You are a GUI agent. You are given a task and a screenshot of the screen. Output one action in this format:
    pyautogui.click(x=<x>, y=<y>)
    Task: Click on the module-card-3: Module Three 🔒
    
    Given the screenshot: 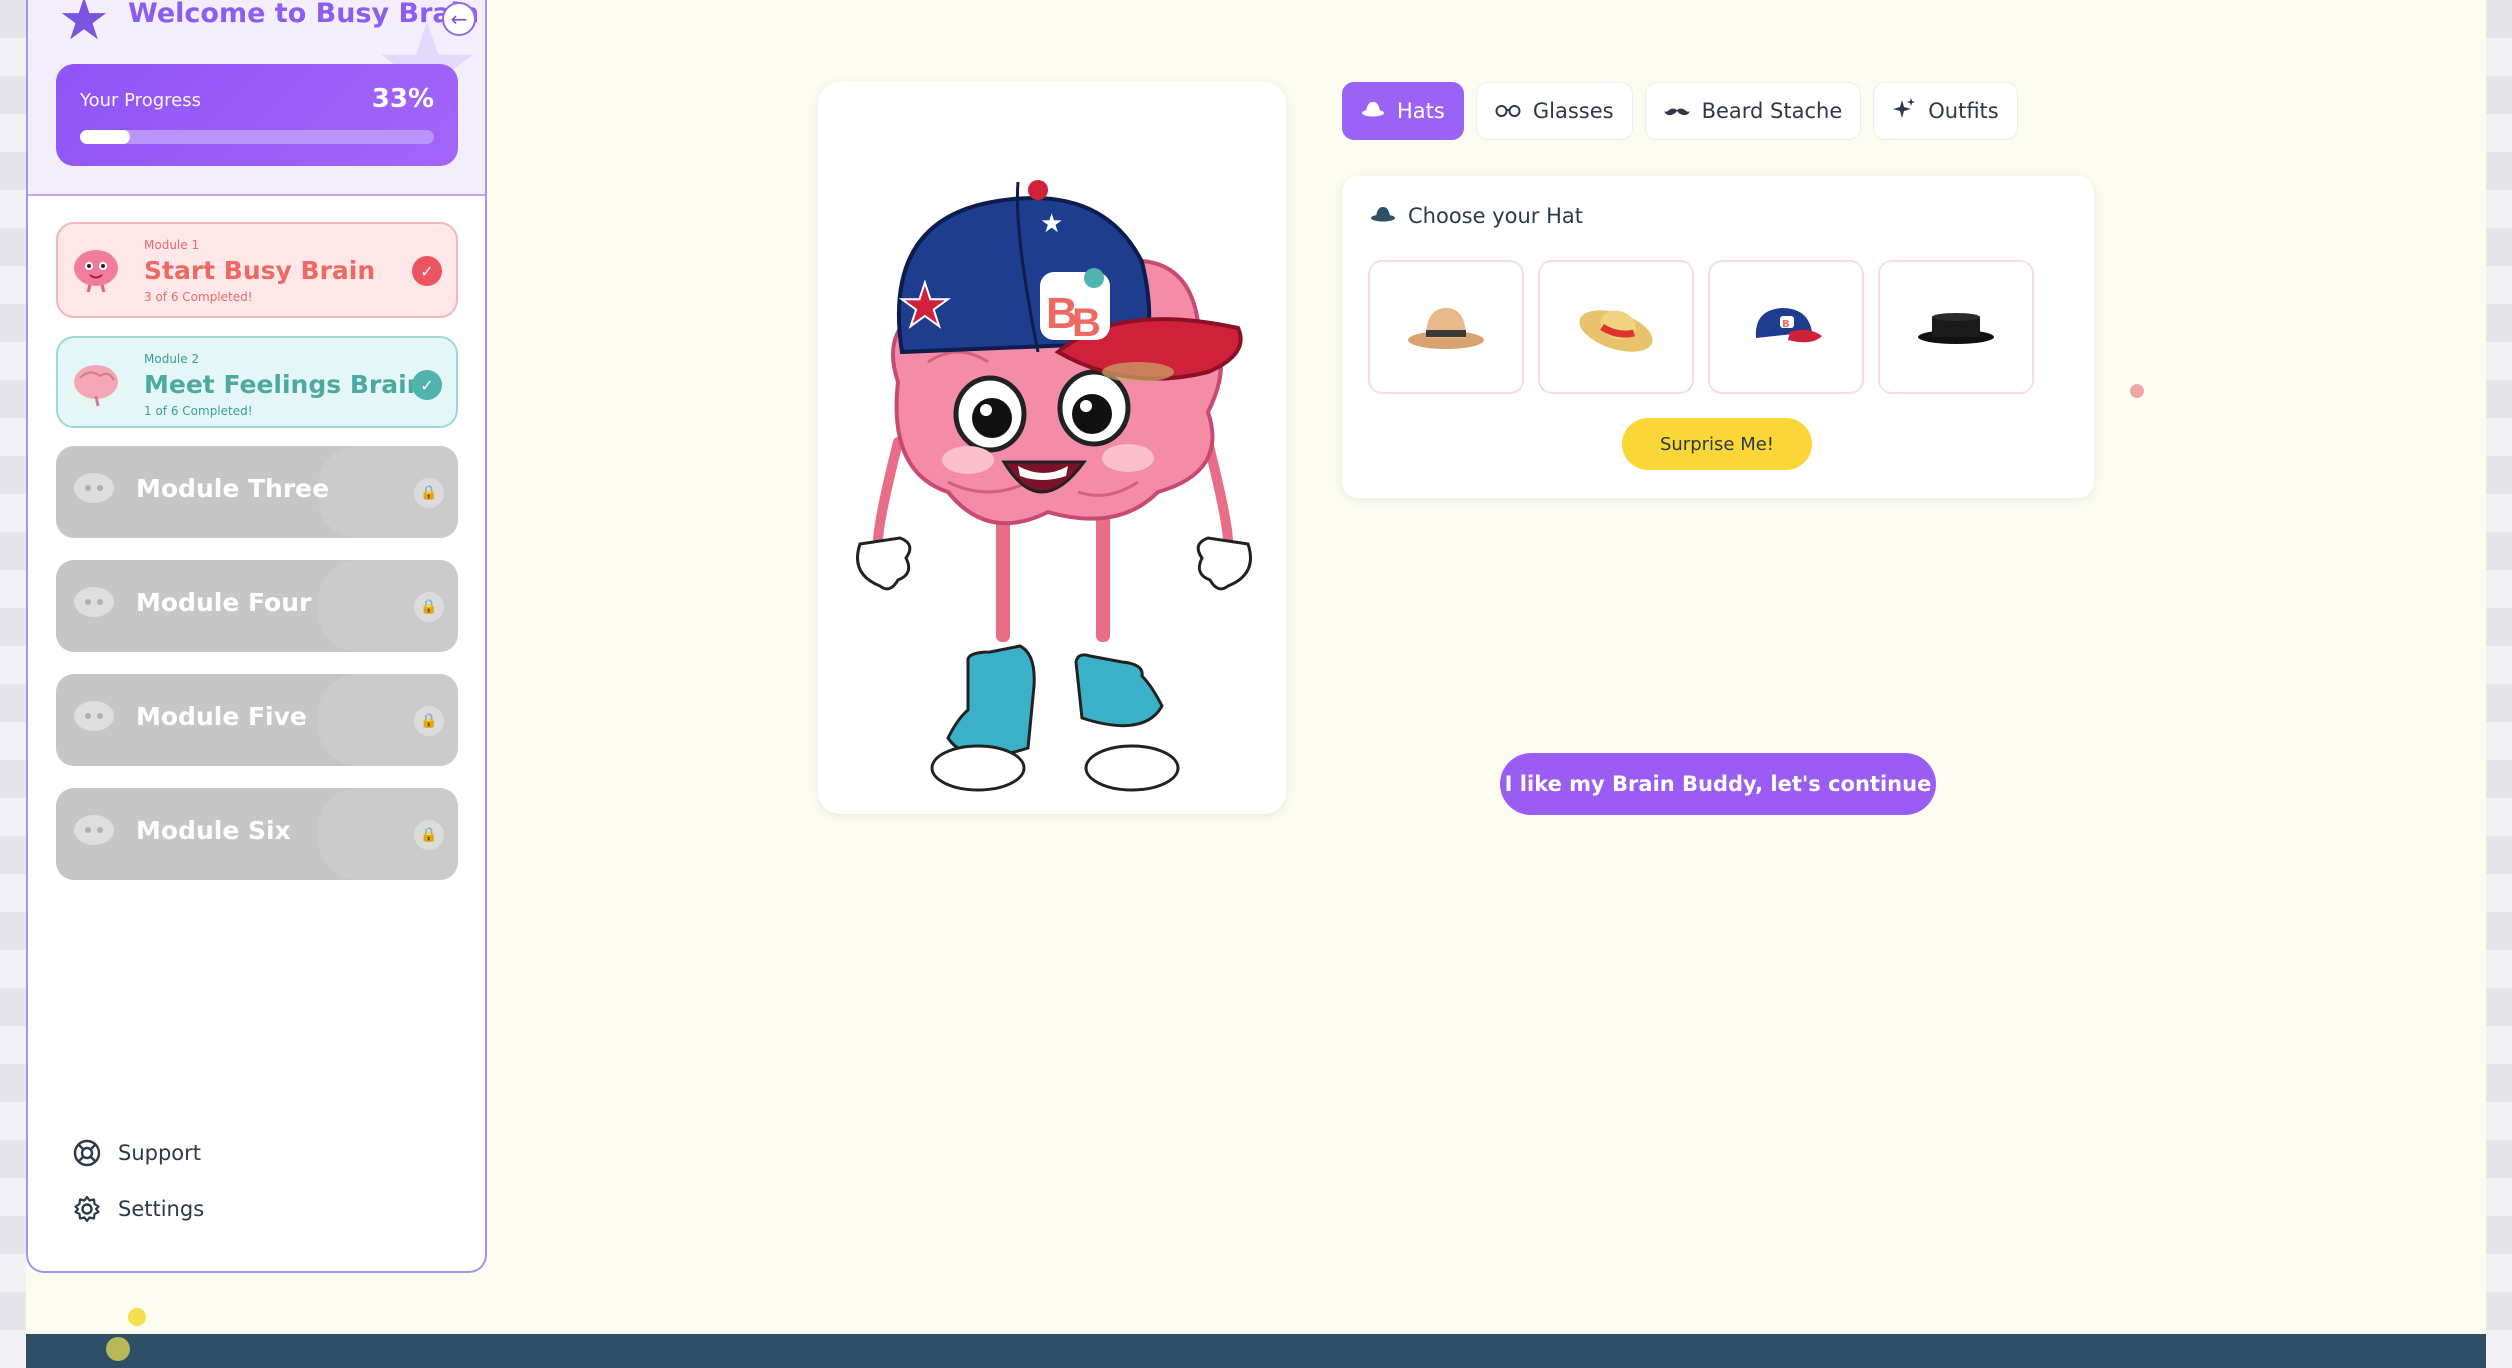 What is the action you would take?
    pyautogui.click(x=257, y=492)
    